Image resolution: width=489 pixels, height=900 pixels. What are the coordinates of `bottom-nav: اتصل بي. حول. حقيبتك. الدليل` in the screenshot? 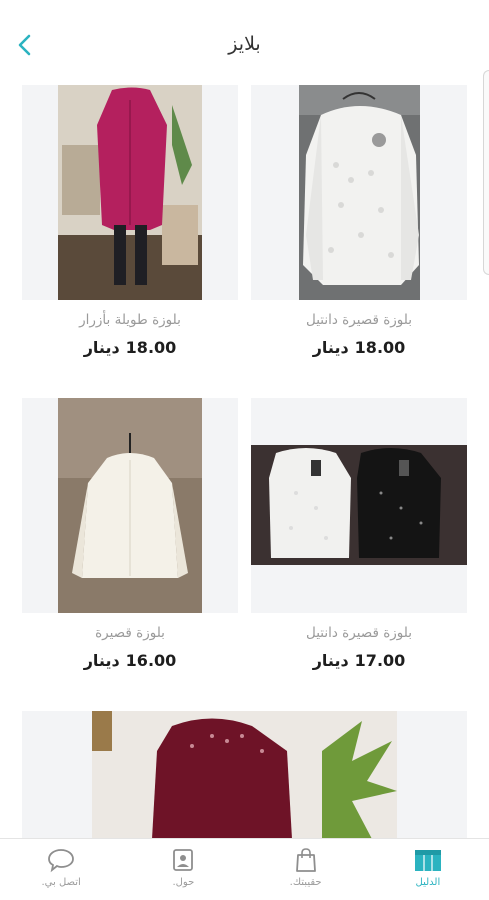 It's located at (244, 869).